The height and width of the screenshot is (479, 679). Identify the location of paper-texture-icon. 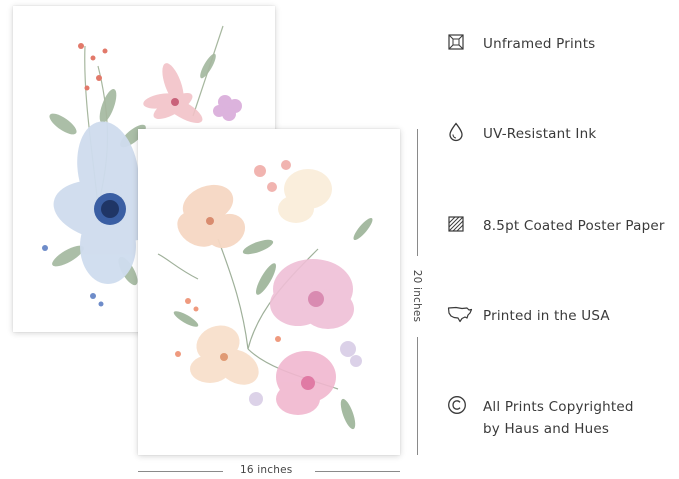
(460, 224).